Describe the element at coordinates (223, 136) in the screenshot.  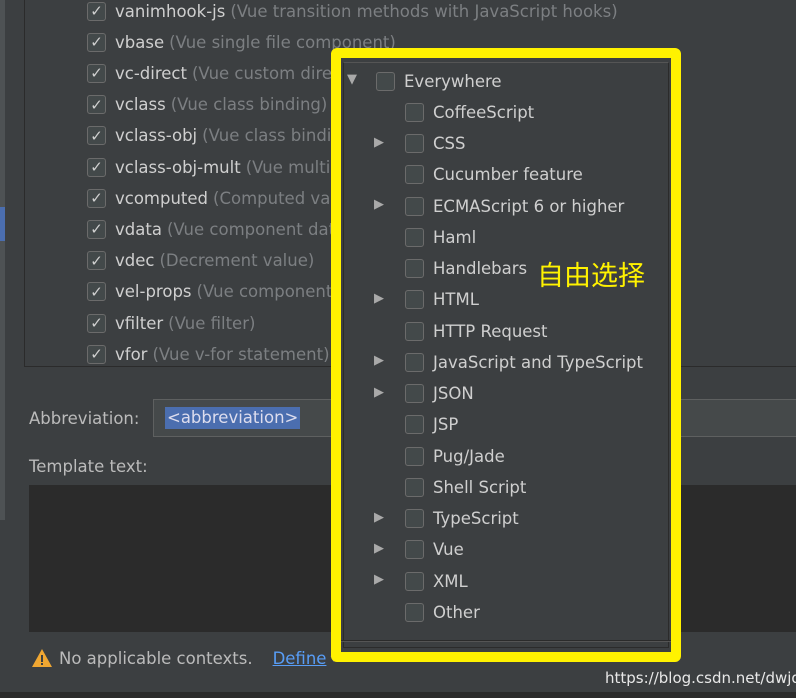
I see `template-item: ✓ vclass-obj (Vue class binding)` at that location.